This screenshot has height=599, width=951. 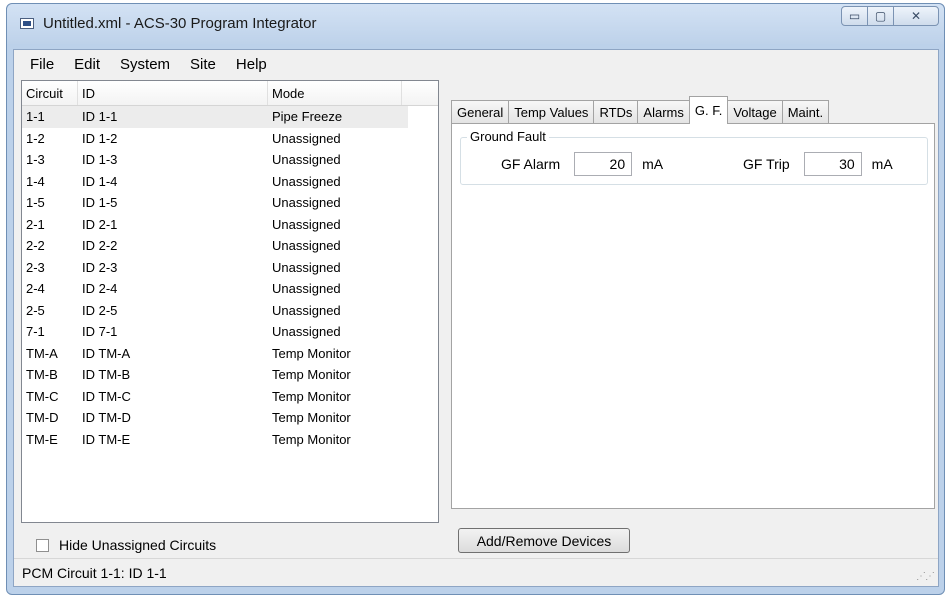 I want to click on gf-alarm-unit: mA, so click(x=653, y=164).